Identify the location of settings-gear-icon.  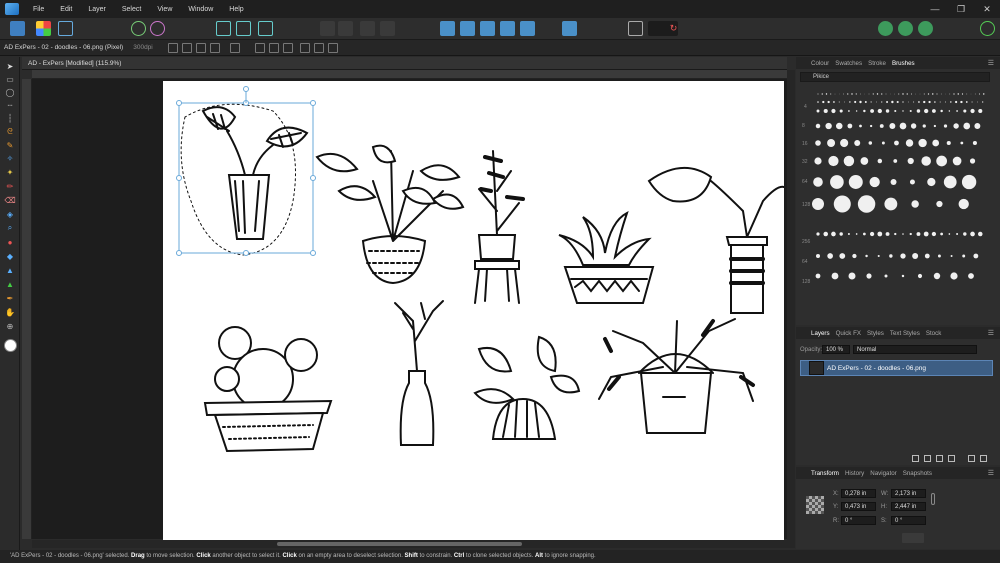
(138, 28).